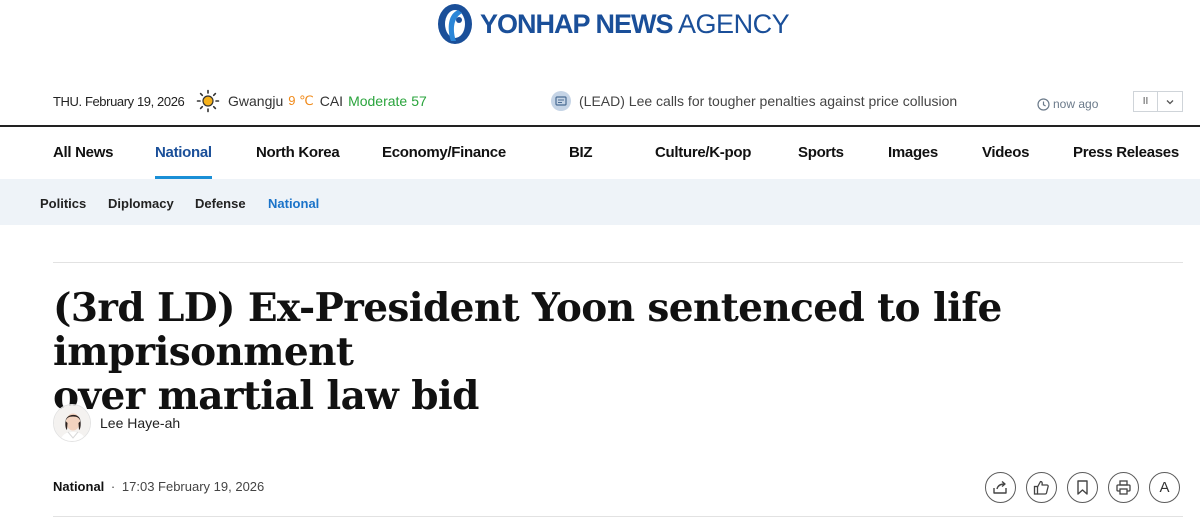 Image resolution: width=1200 pixels, height=525 pixels. I want to click on nav-item-culture-kpop: Culture/K-pop, so click(703, 152).